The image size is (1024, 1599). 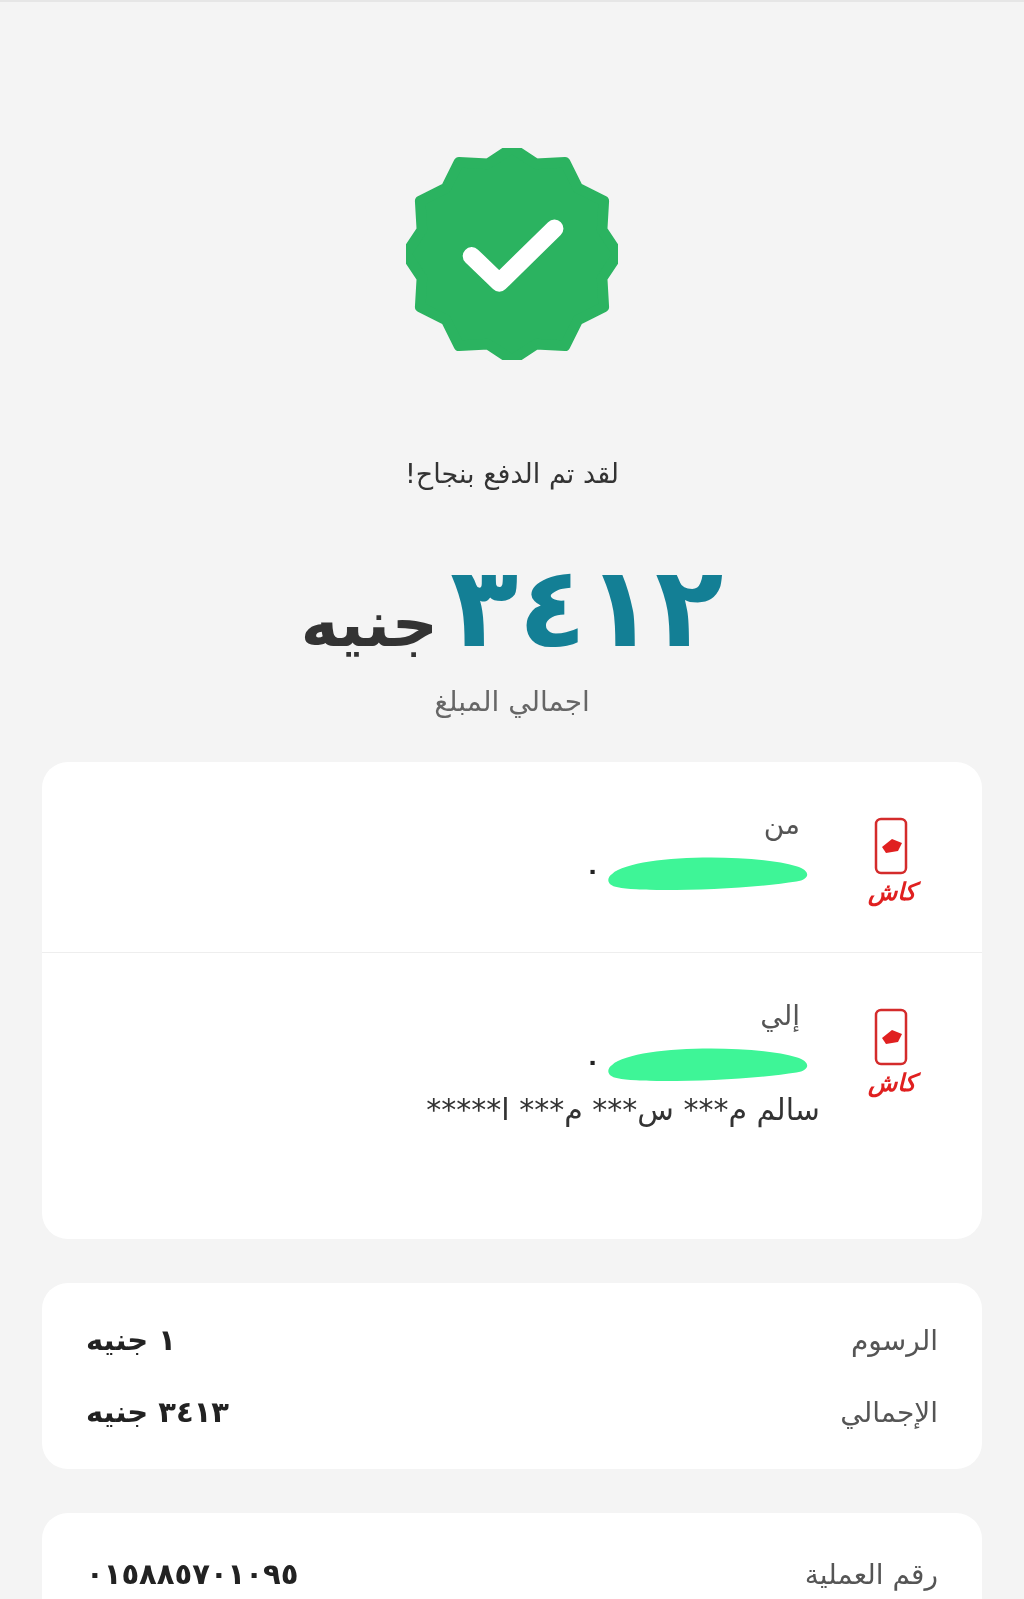 What do you see at coordinates (586, 607) in the screenshot?
I see `amount-value: ٣٤١٢` at bounding box center [586, 607].